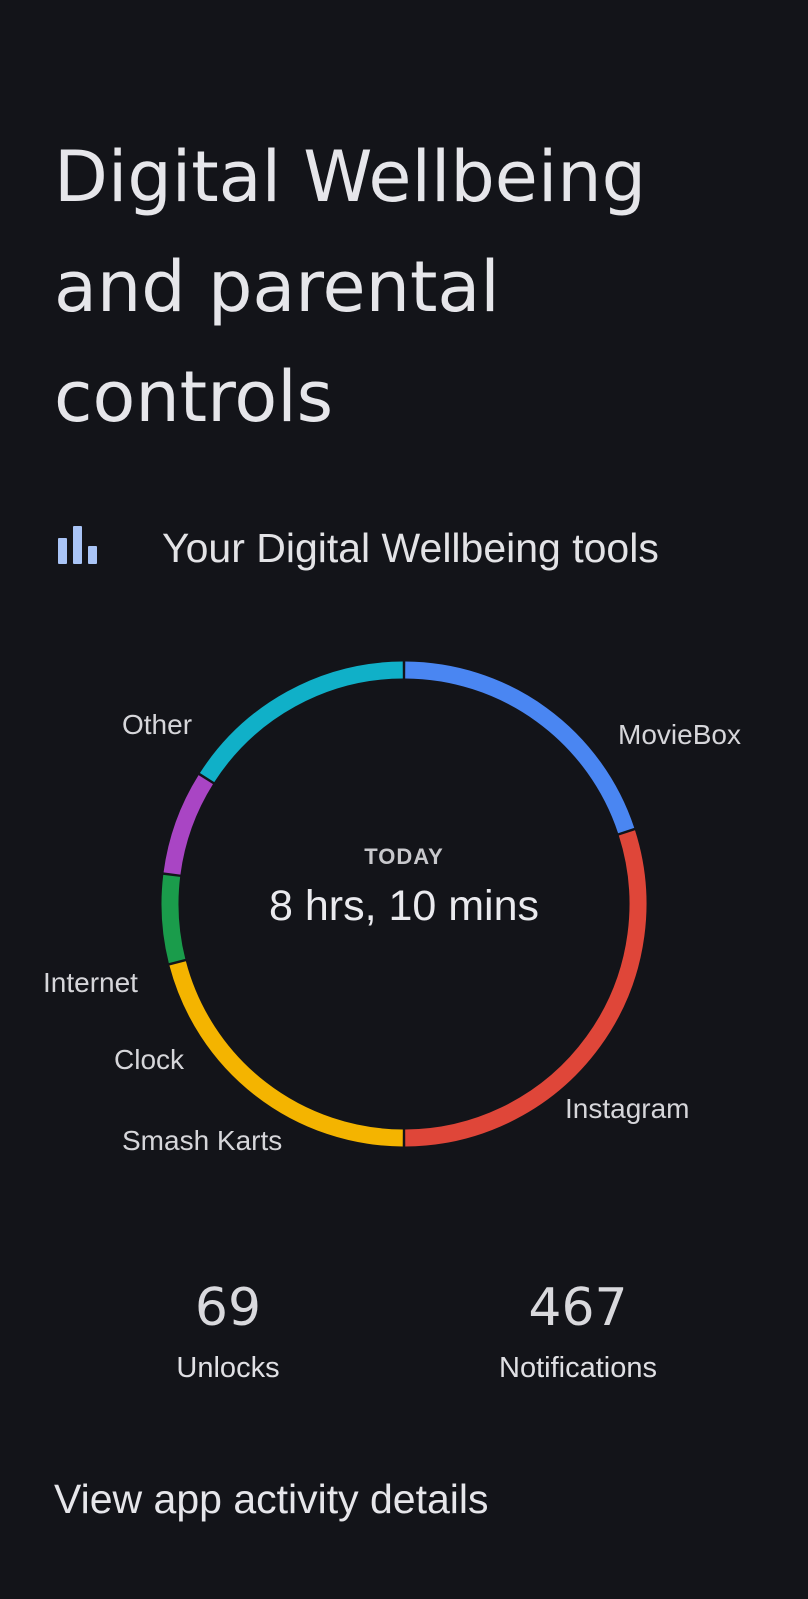  I want to click on unlocks-label: Unlocks, so click(228, 1368).